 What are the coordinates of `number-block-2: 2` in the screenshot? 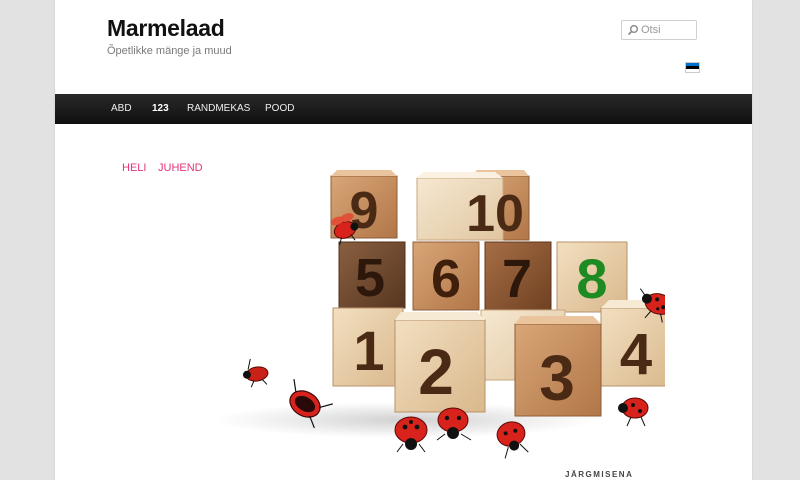 It's located at (440, 362).